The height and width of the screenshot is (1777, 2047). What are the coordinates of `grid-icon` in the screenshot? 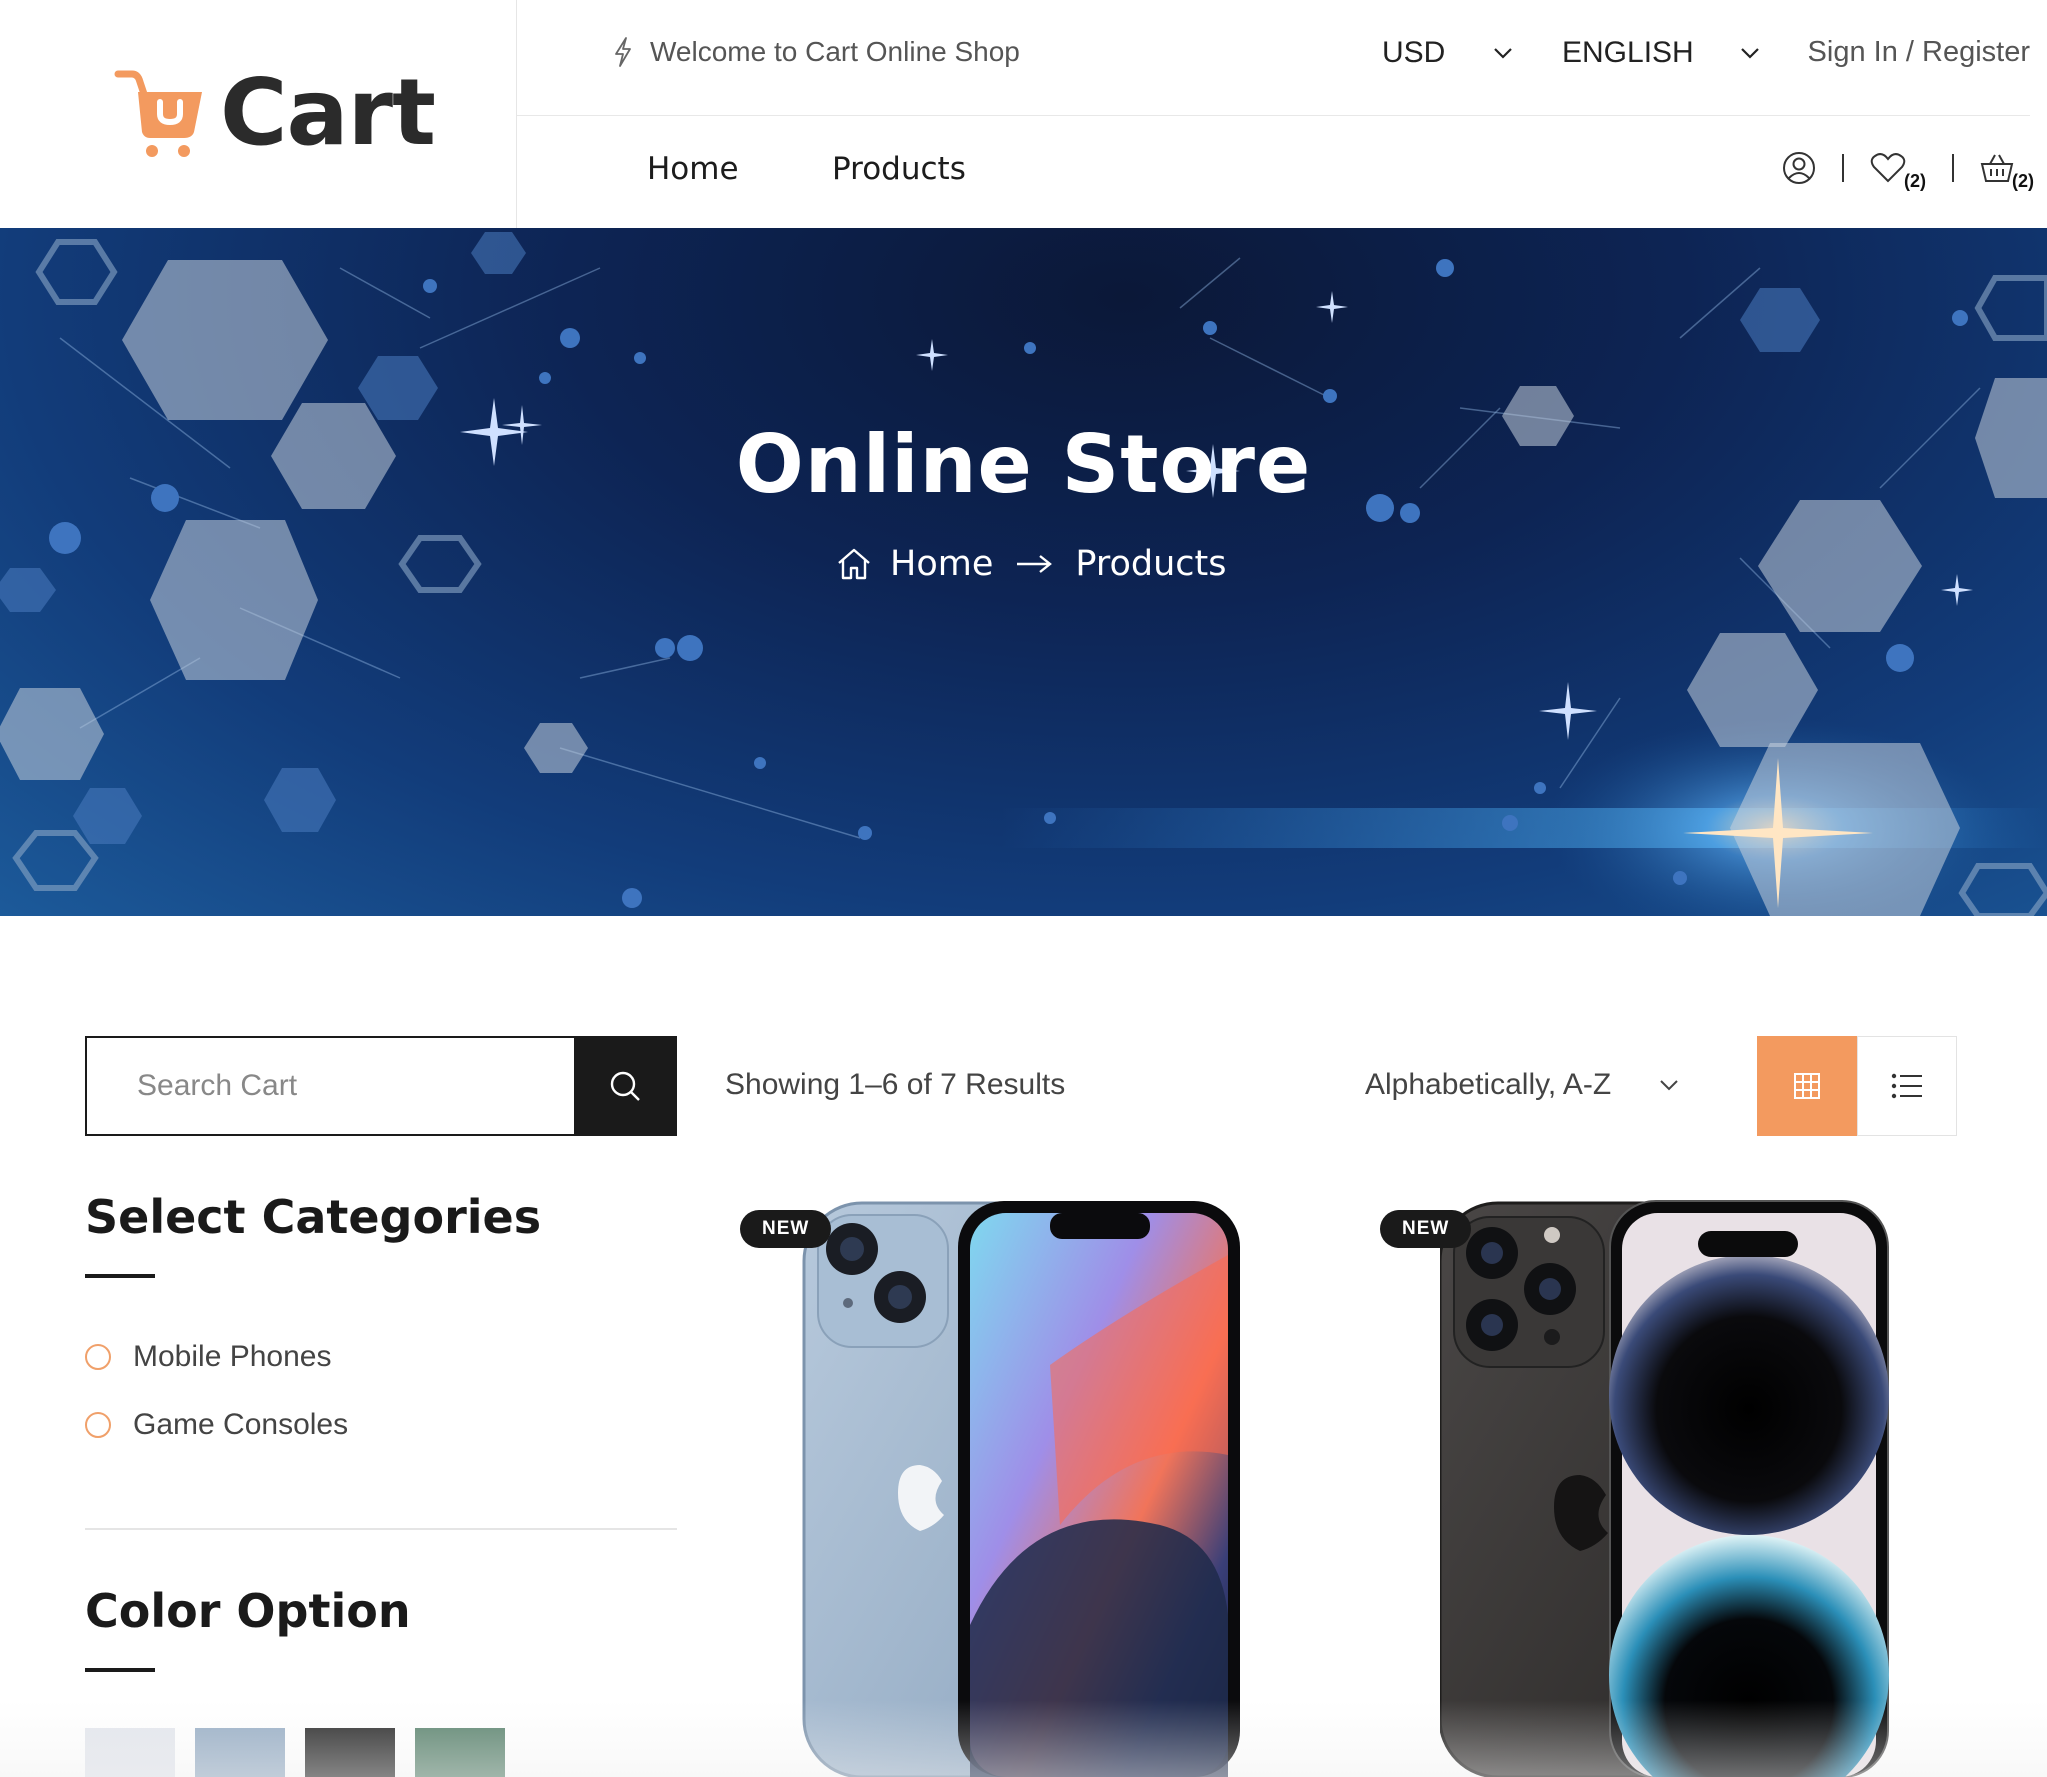 It's located at (1807, 1086).